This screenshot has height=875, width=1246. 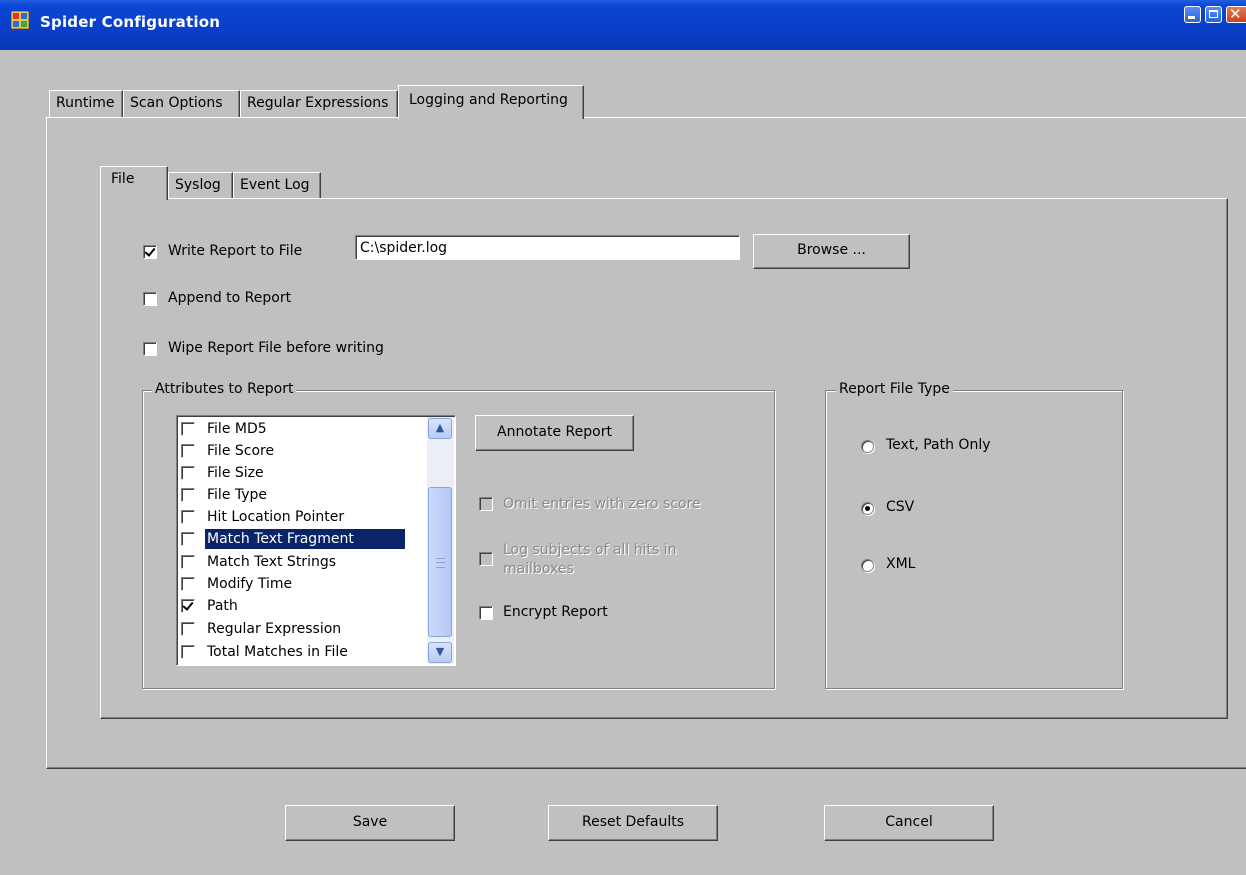 I want to click on scrollbar-thumb, so click(x=440, y=562).